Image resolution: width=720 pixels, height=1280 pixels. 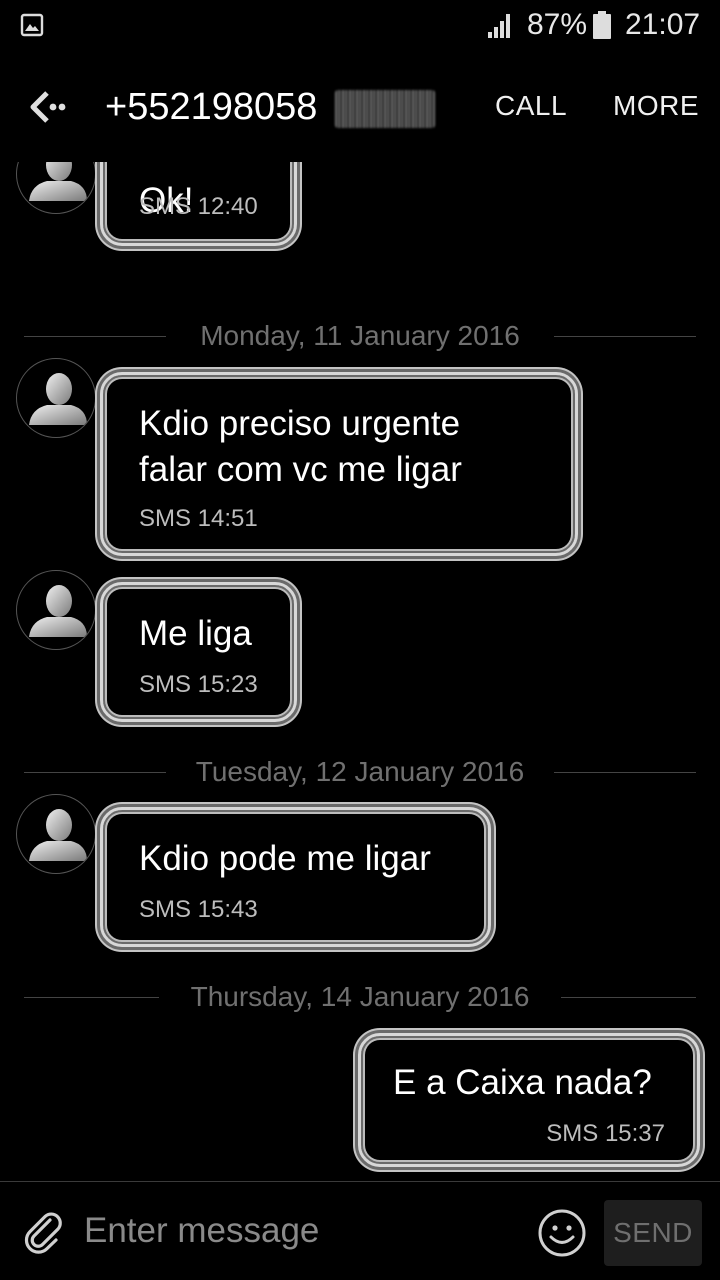 I want to click on message-meta: SMS 12:40, so click(x=198, y=206).